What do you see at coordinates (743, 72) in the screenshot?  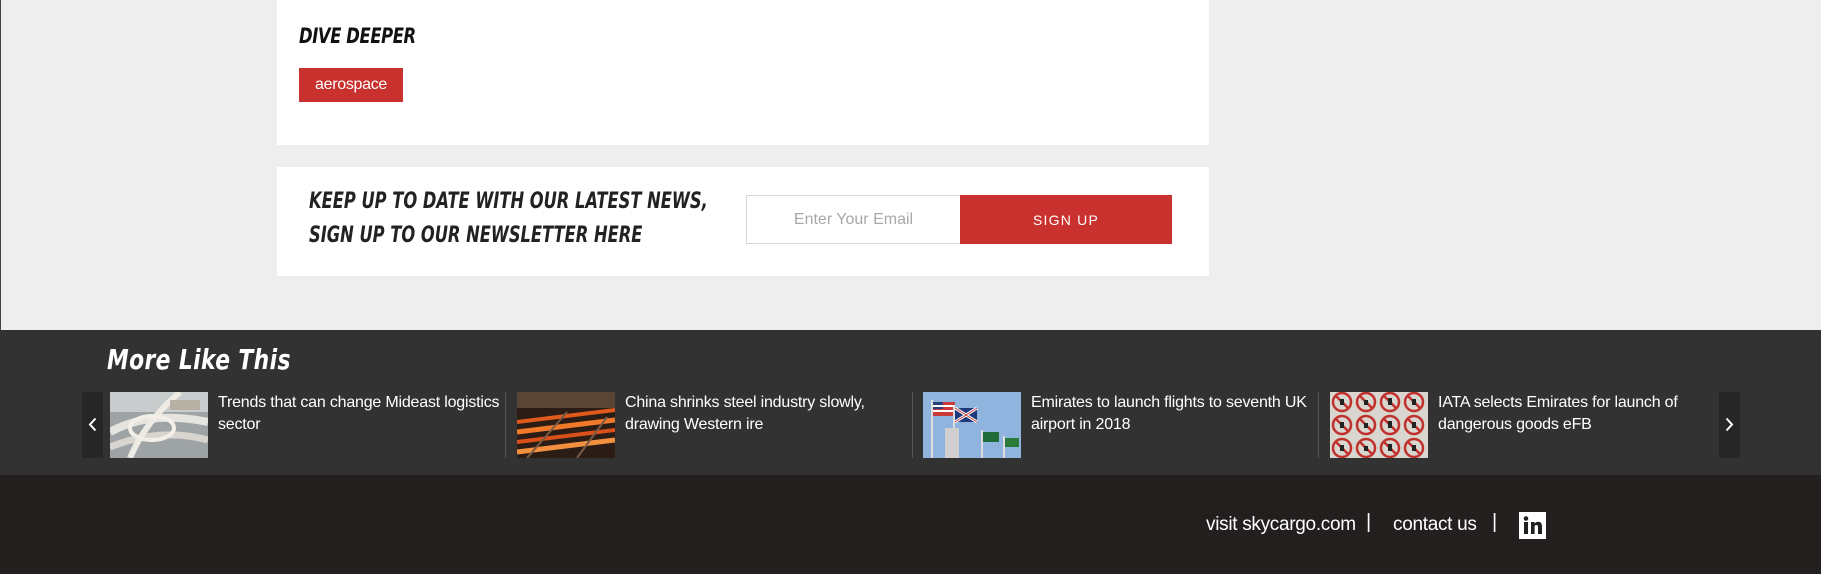 I see `dive-deeper-card: DIVE DEEPER aerospace` at bounding box center [743, 72].